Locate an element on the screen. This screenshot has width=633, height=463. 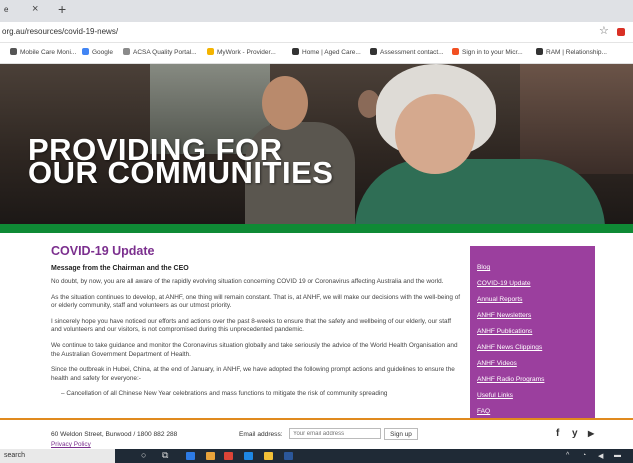
tray-notification-icon: ▬ is located at coordinates (617, 455).